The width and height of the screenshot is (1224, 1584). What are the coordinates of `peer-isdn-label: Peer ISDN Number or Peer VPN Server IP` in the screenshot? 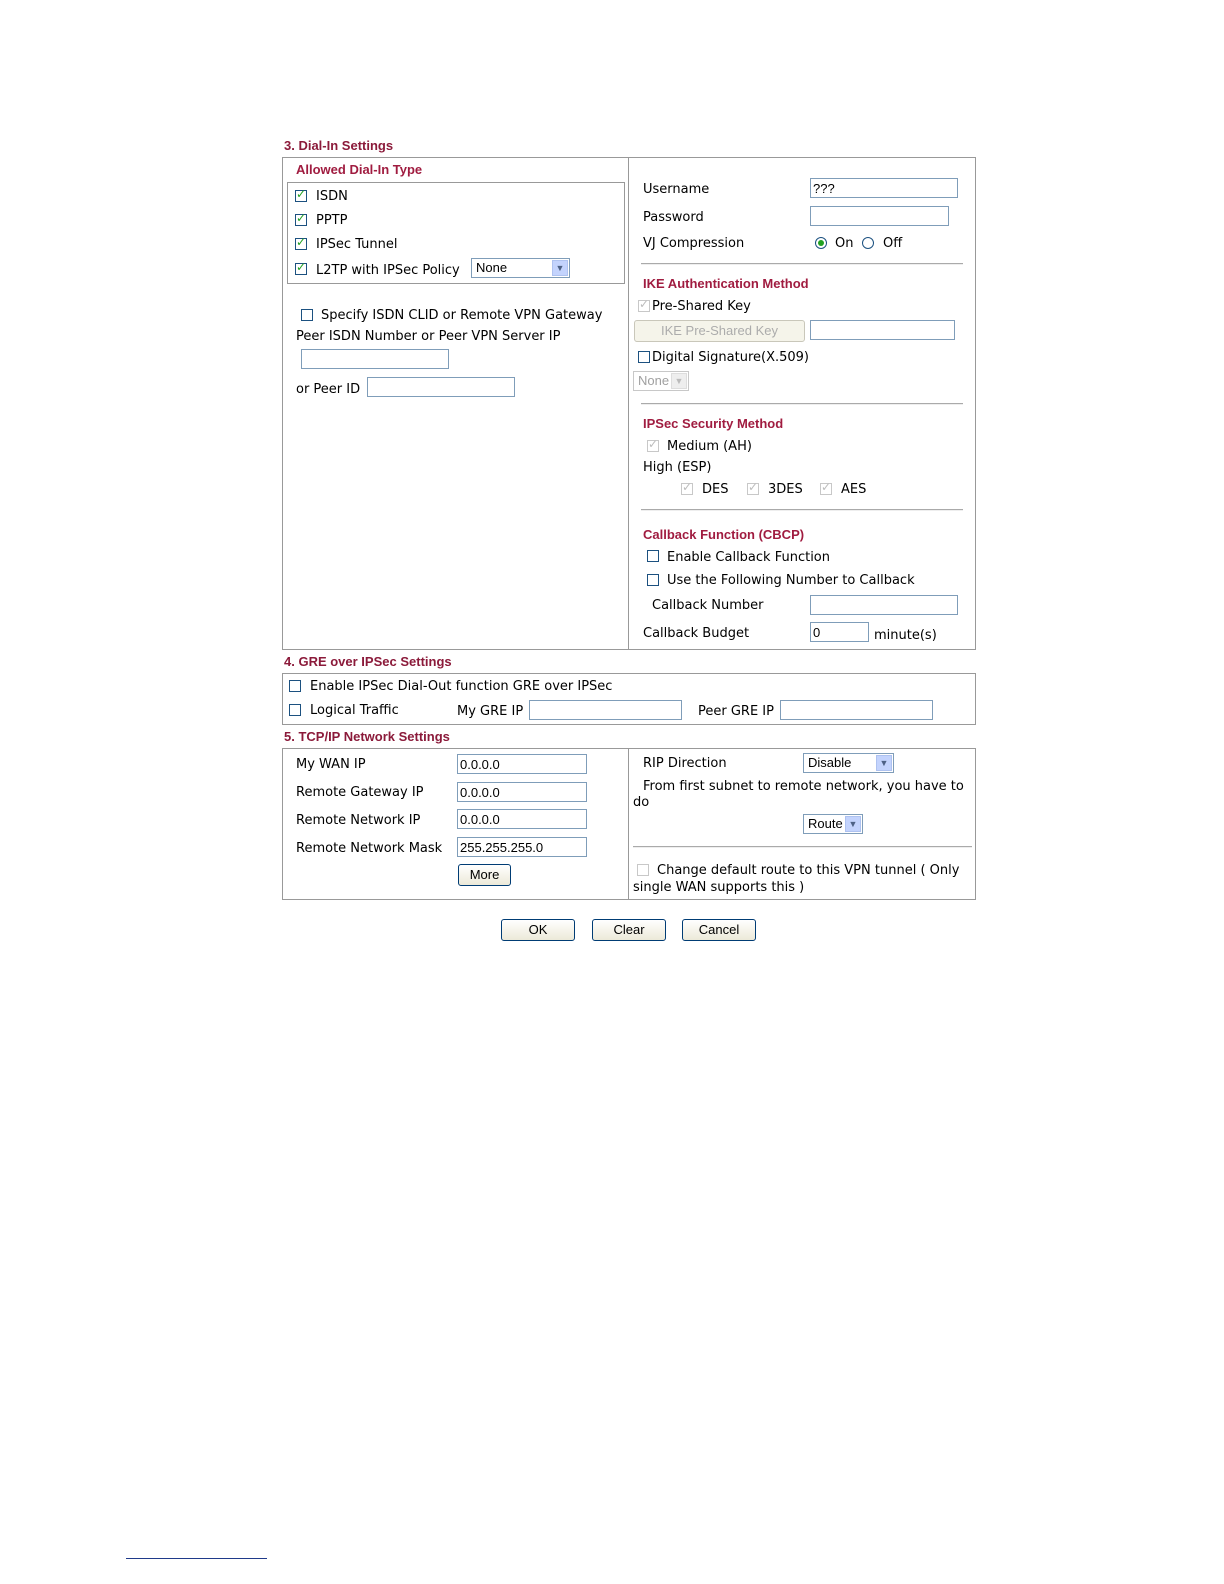 It's located at (428, 336).